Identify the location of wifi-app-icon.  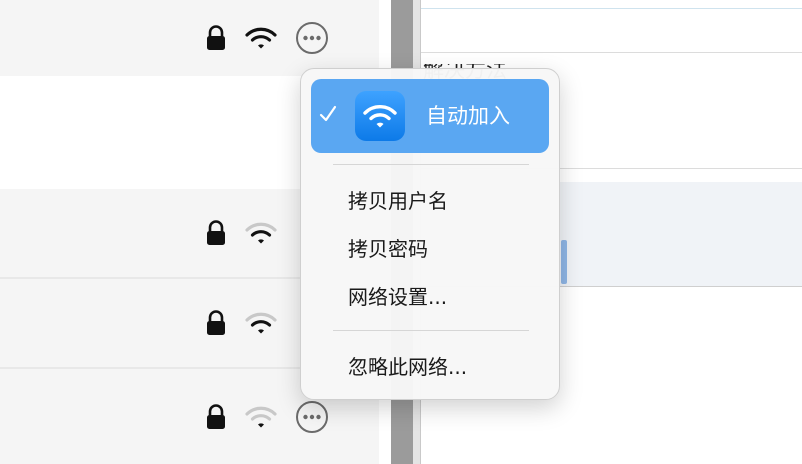
(380, 116).